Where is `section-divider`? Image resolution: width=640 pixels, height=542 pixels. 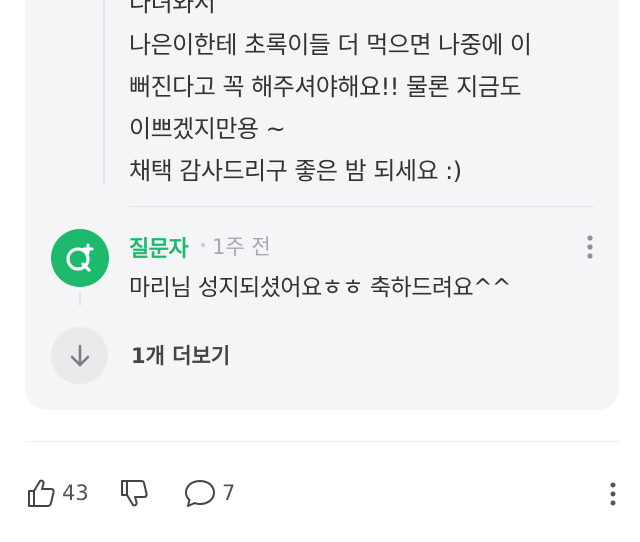 section-divider is located at coordinates (322, 441).